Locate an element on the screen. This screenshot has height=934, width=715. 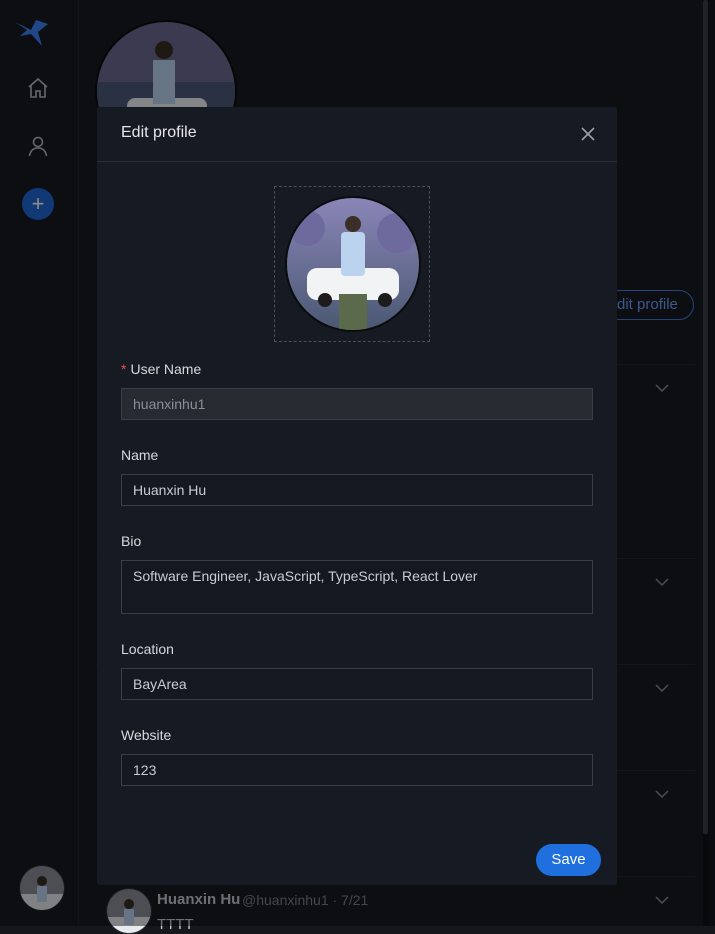
location-field is located at coordinates (357, 684).